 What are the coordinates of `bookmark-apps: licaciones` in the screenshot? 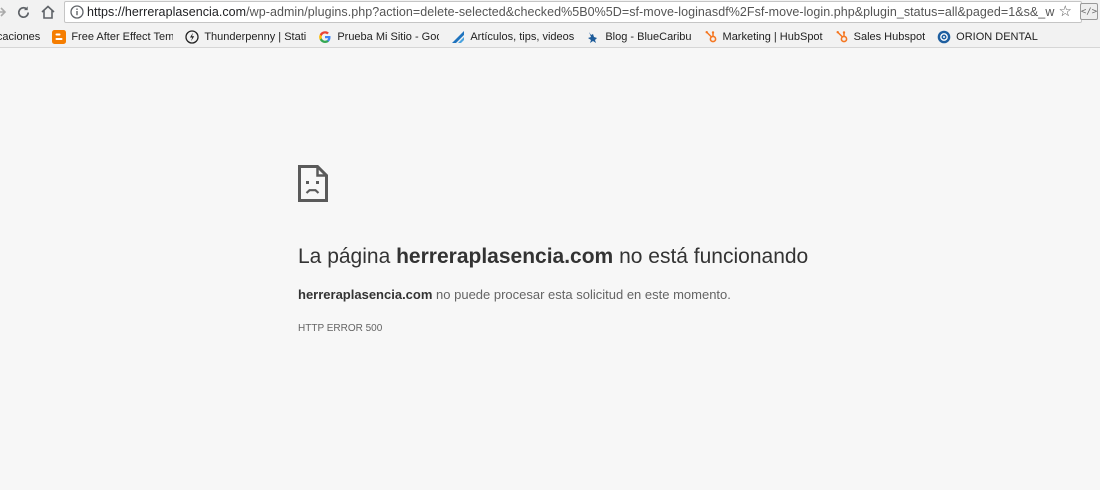 It's located at (20, 37).